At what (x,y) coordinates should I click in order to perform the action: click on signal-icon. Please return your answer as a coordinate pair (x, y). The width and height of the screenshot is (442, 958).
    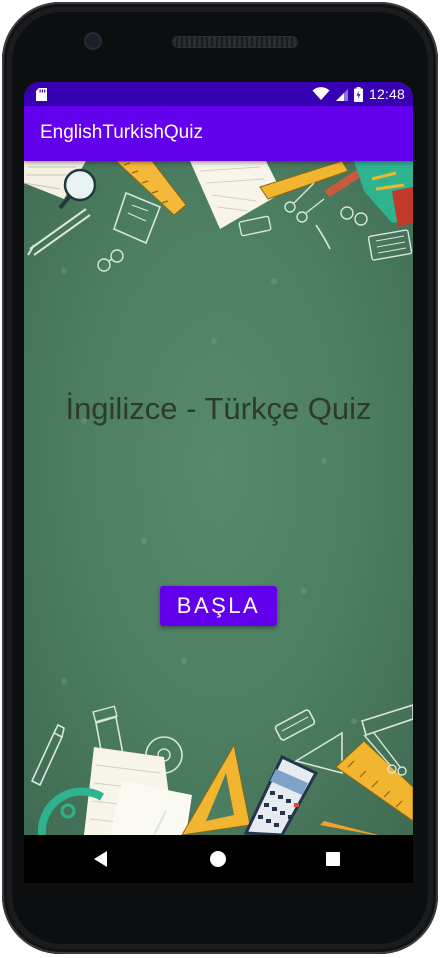
    Looking at the image, I should click on (341, 94).